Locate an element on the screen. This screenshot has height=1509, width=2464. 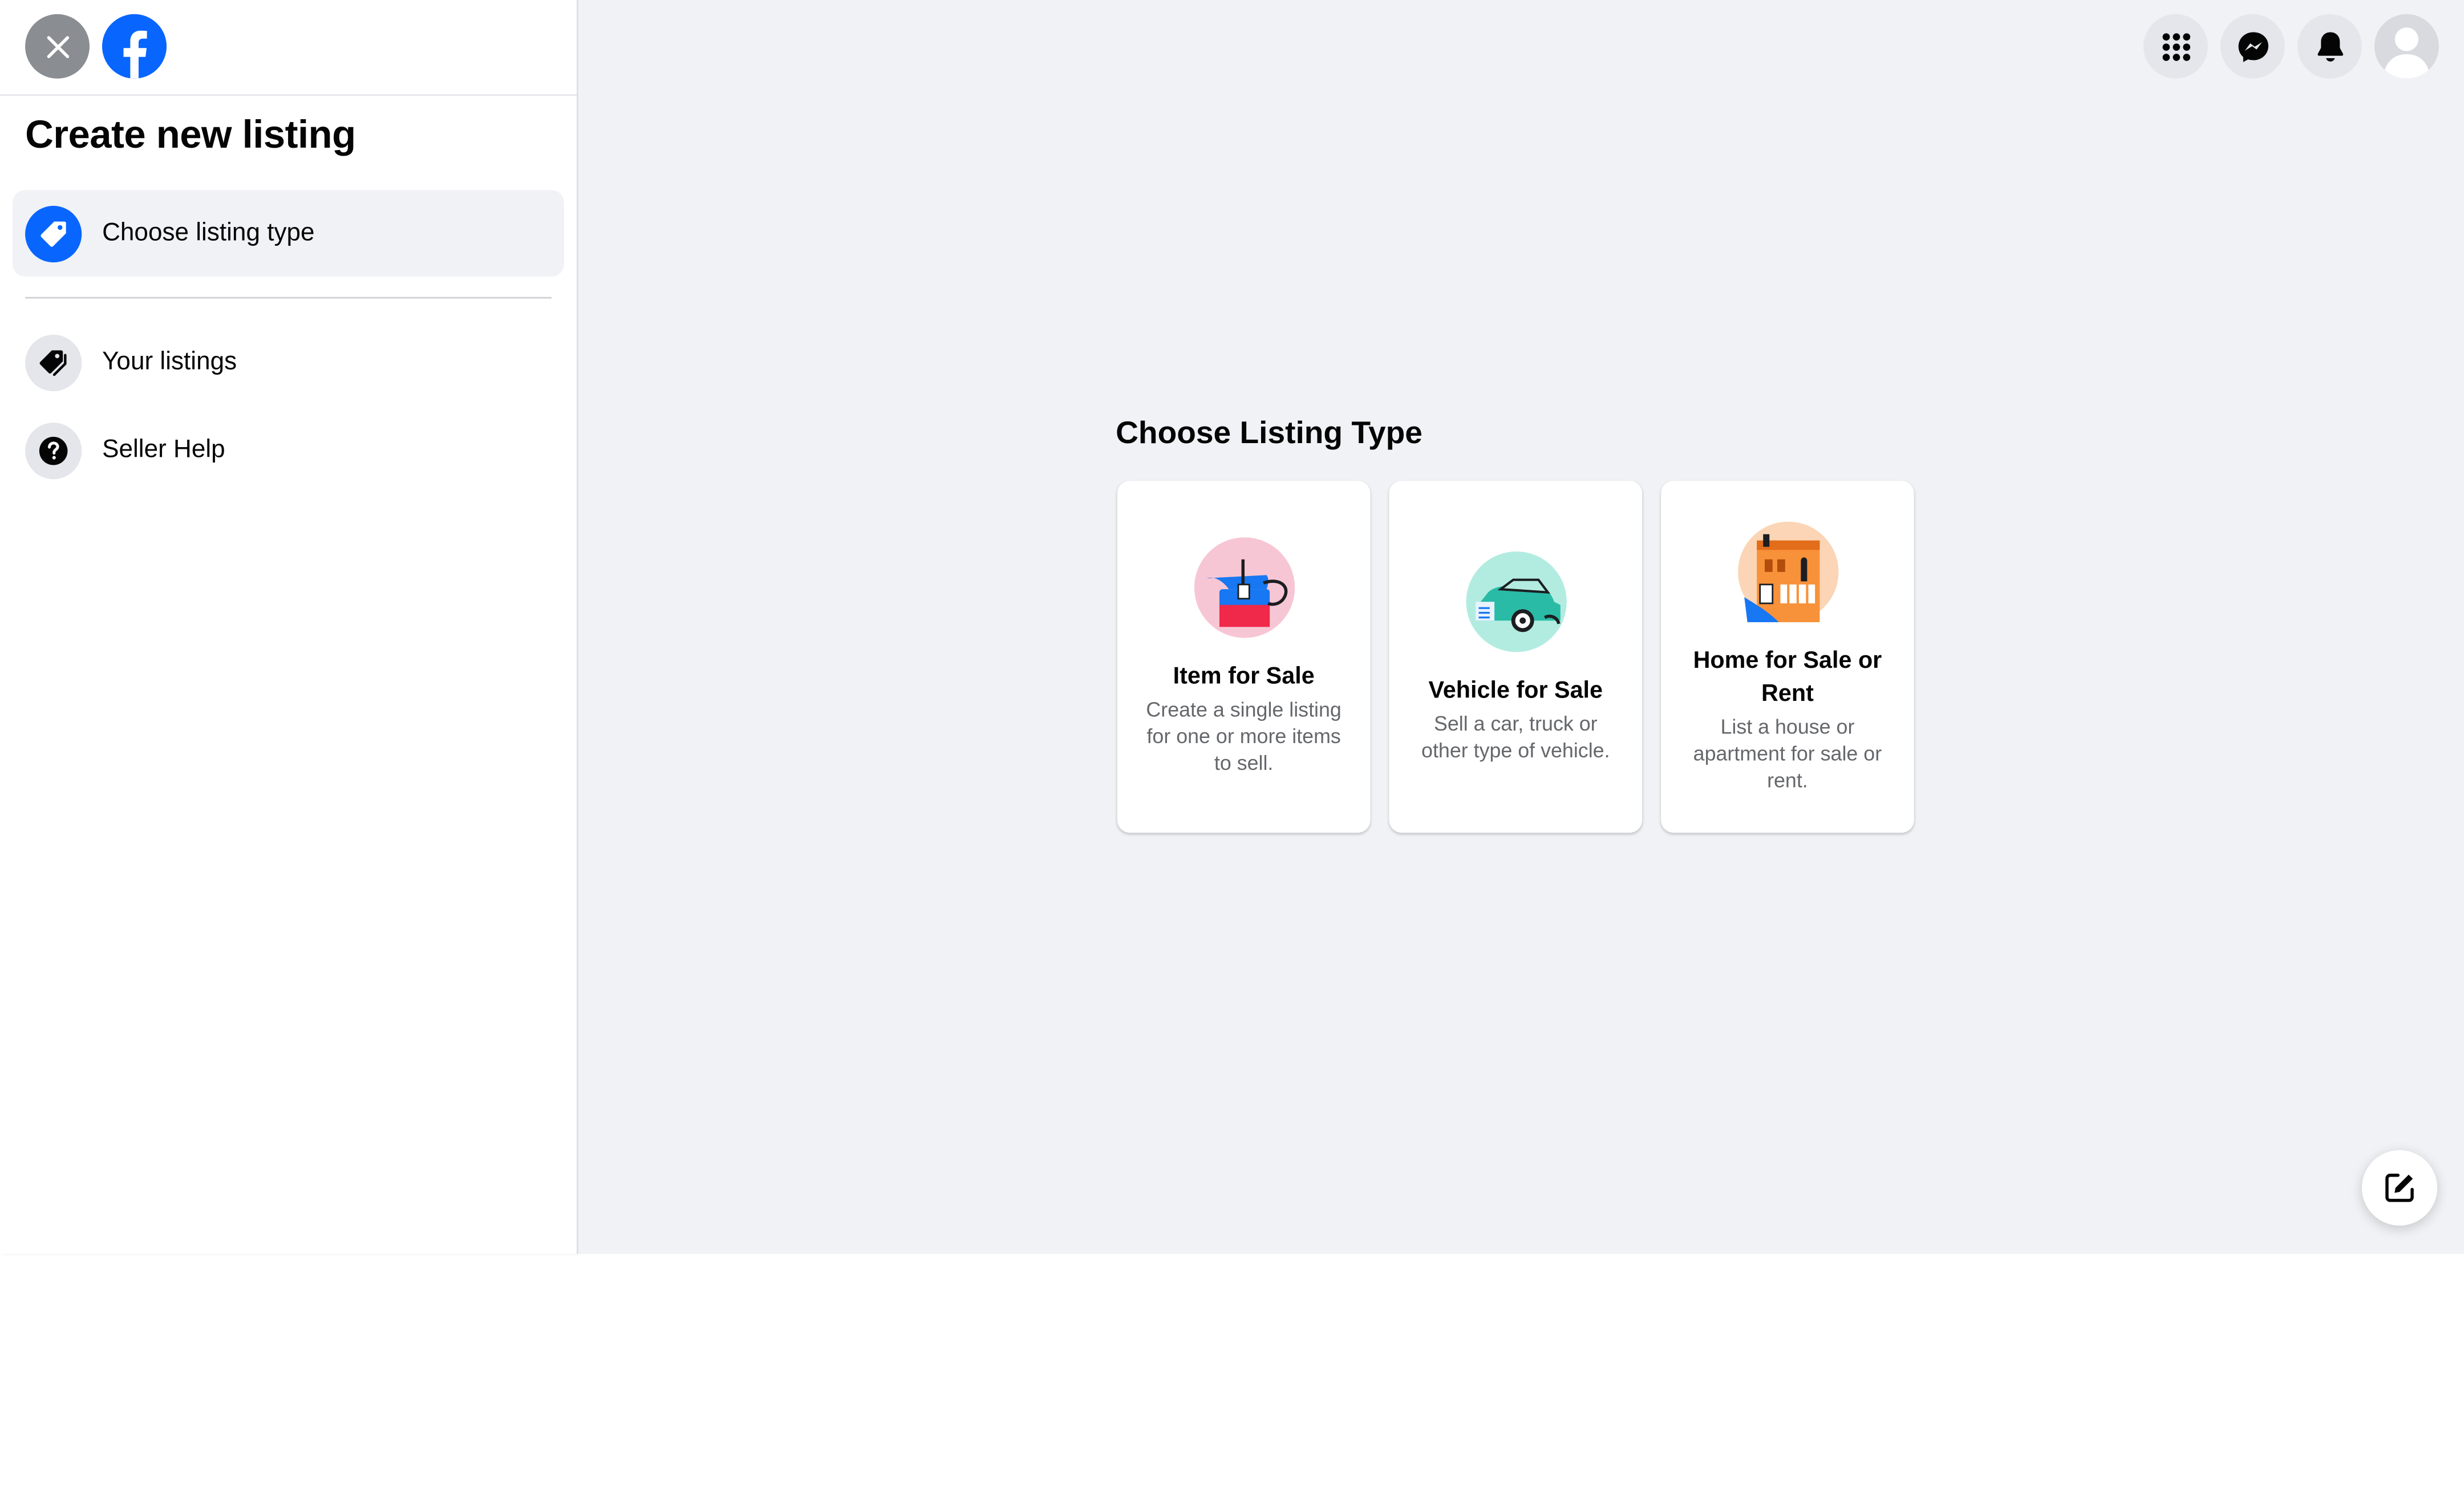
help-icon is located at coordinates (54, 449).